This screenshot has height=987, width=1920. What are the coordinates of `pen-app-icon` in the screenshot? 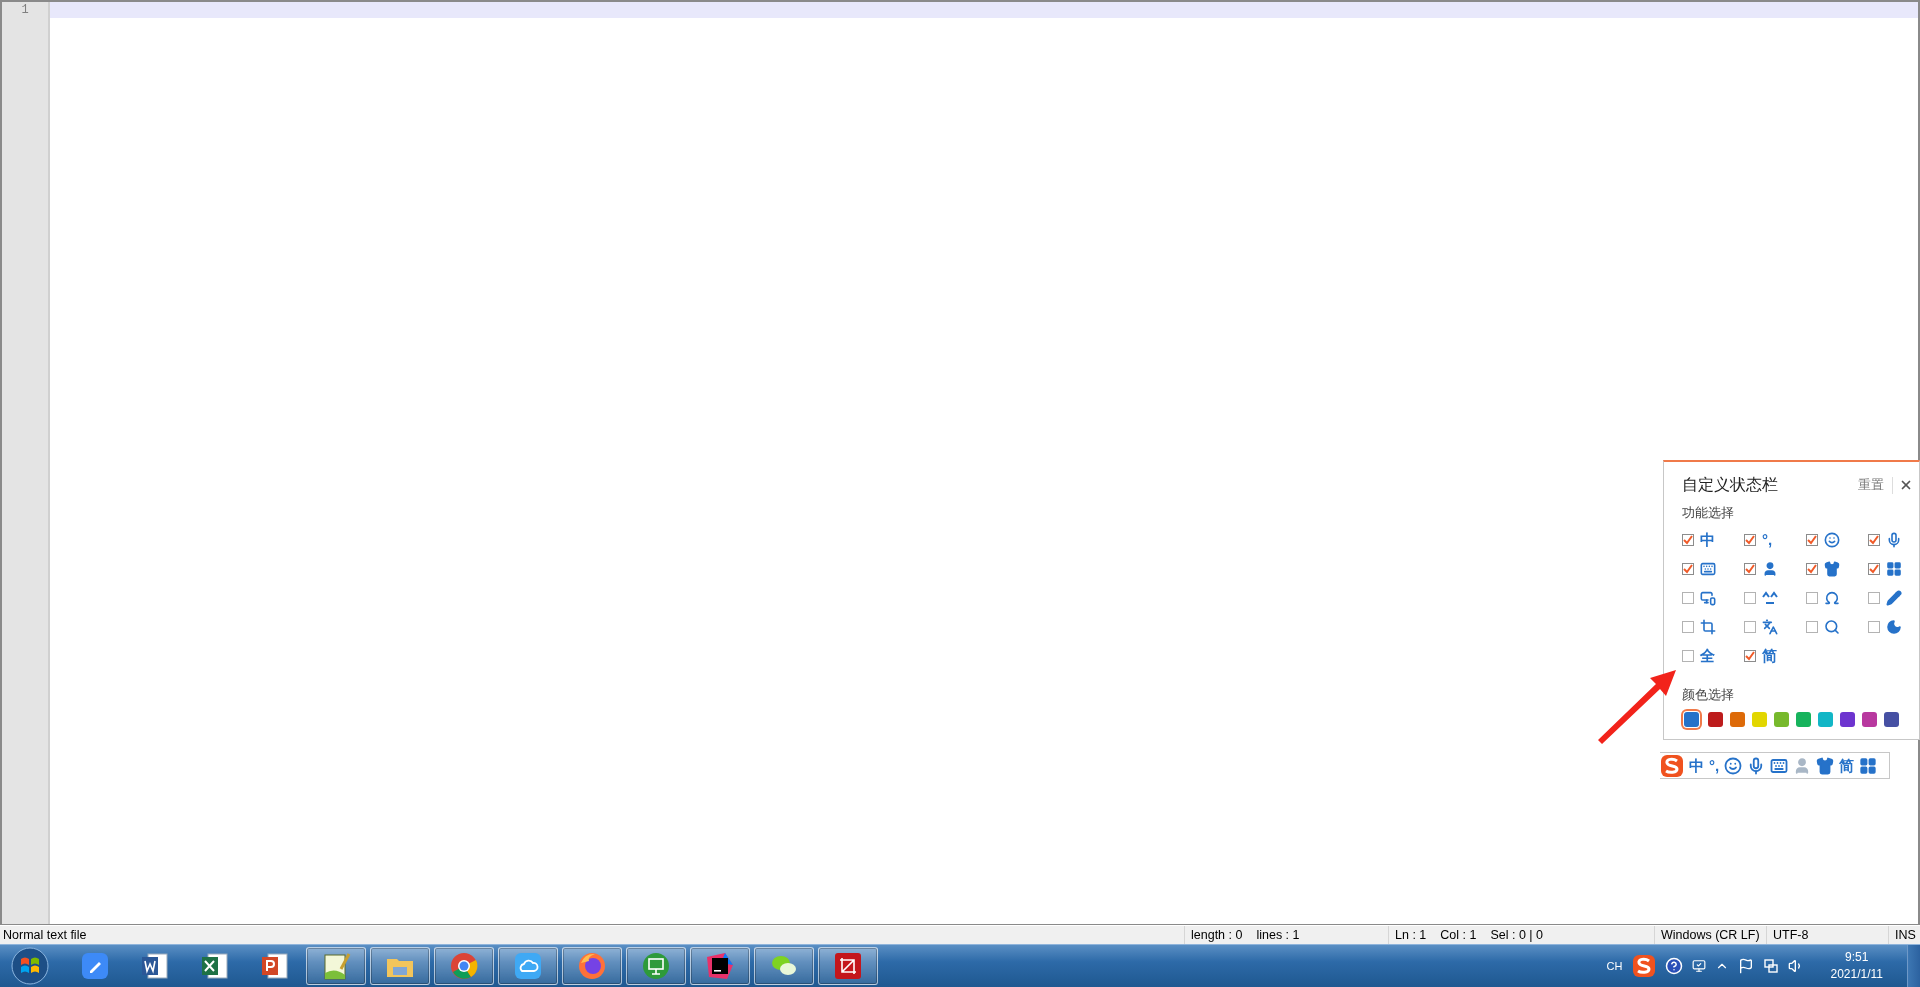 It's located at (95, 966).